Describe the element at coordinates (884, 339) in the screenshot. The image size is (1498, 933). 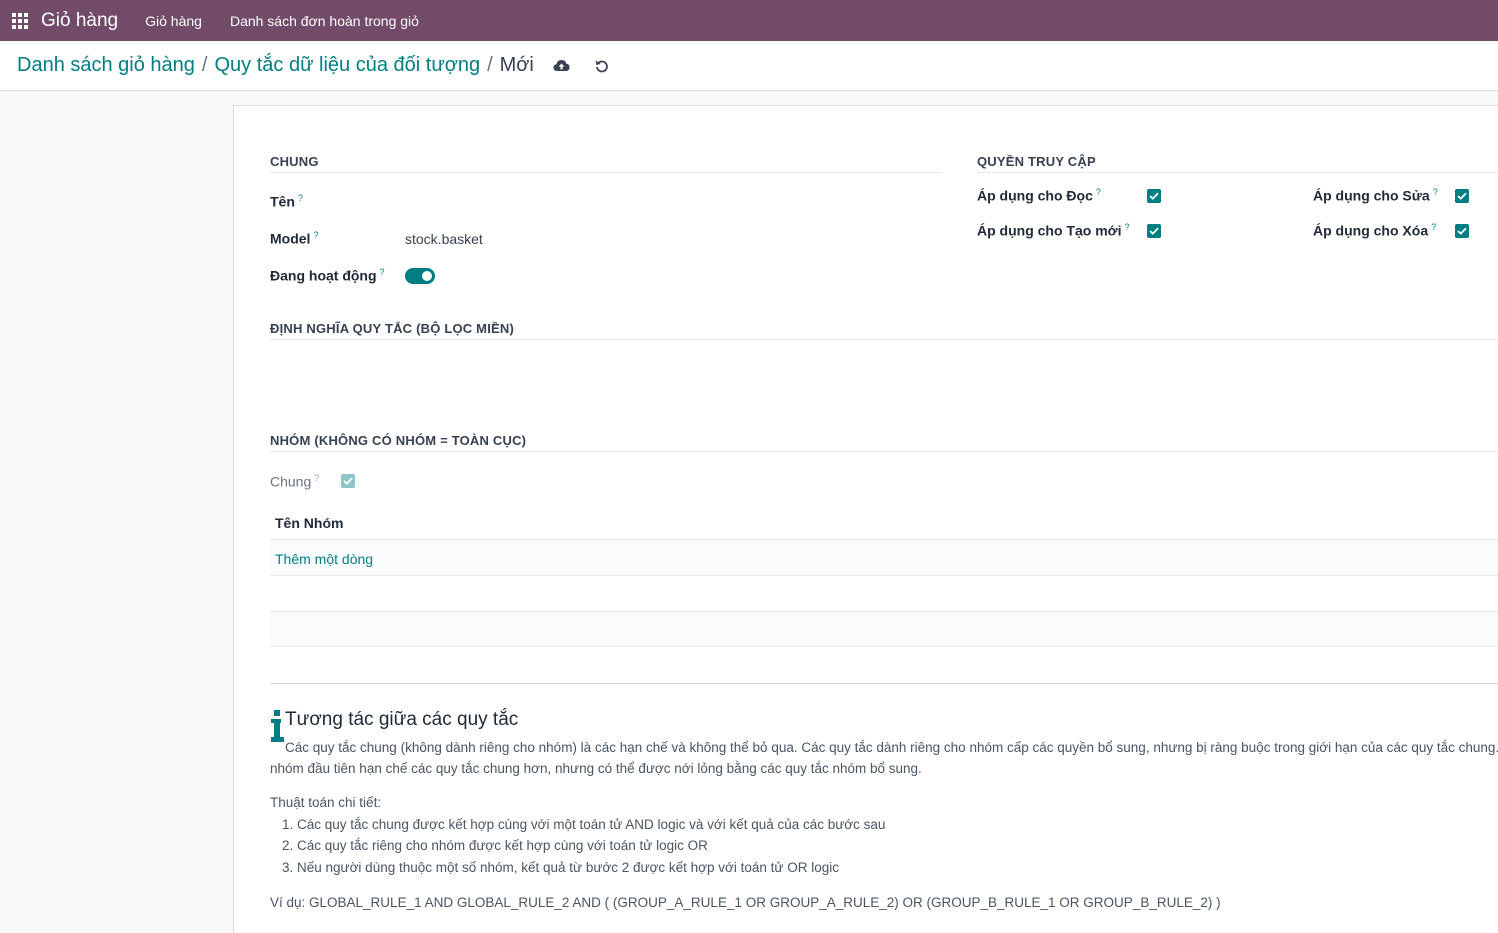
I see `domain-divider` at that location.